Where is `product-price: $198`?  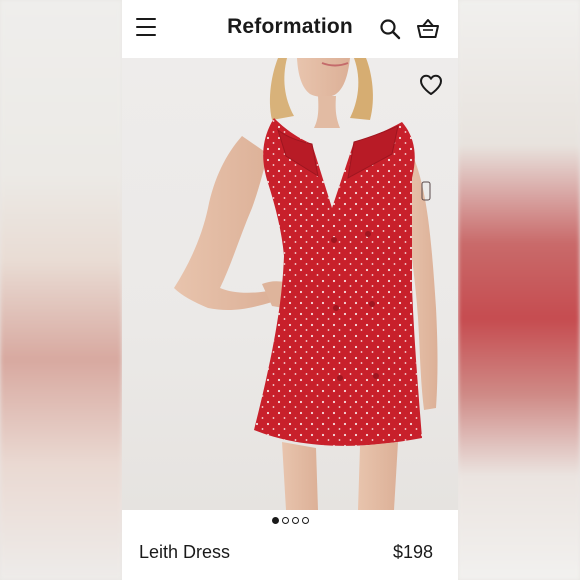
product-price: $198 is located at coordinates (412, 552).